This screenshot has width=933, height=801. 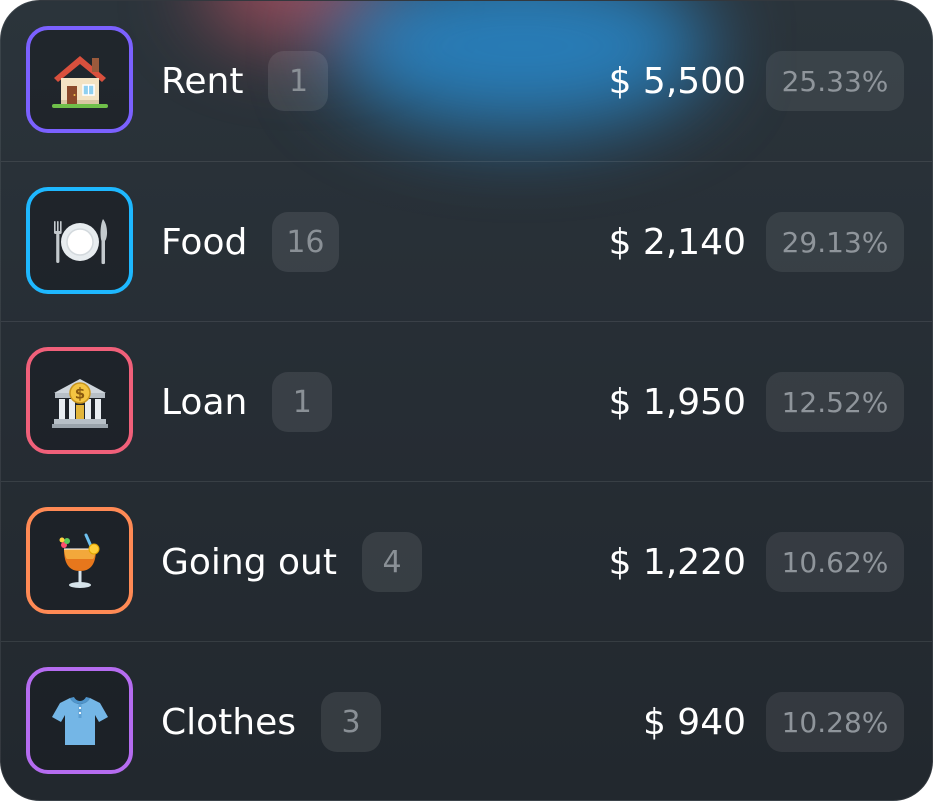 I want to click on category-amount: $ 1,220, so click(x=677, y=562).